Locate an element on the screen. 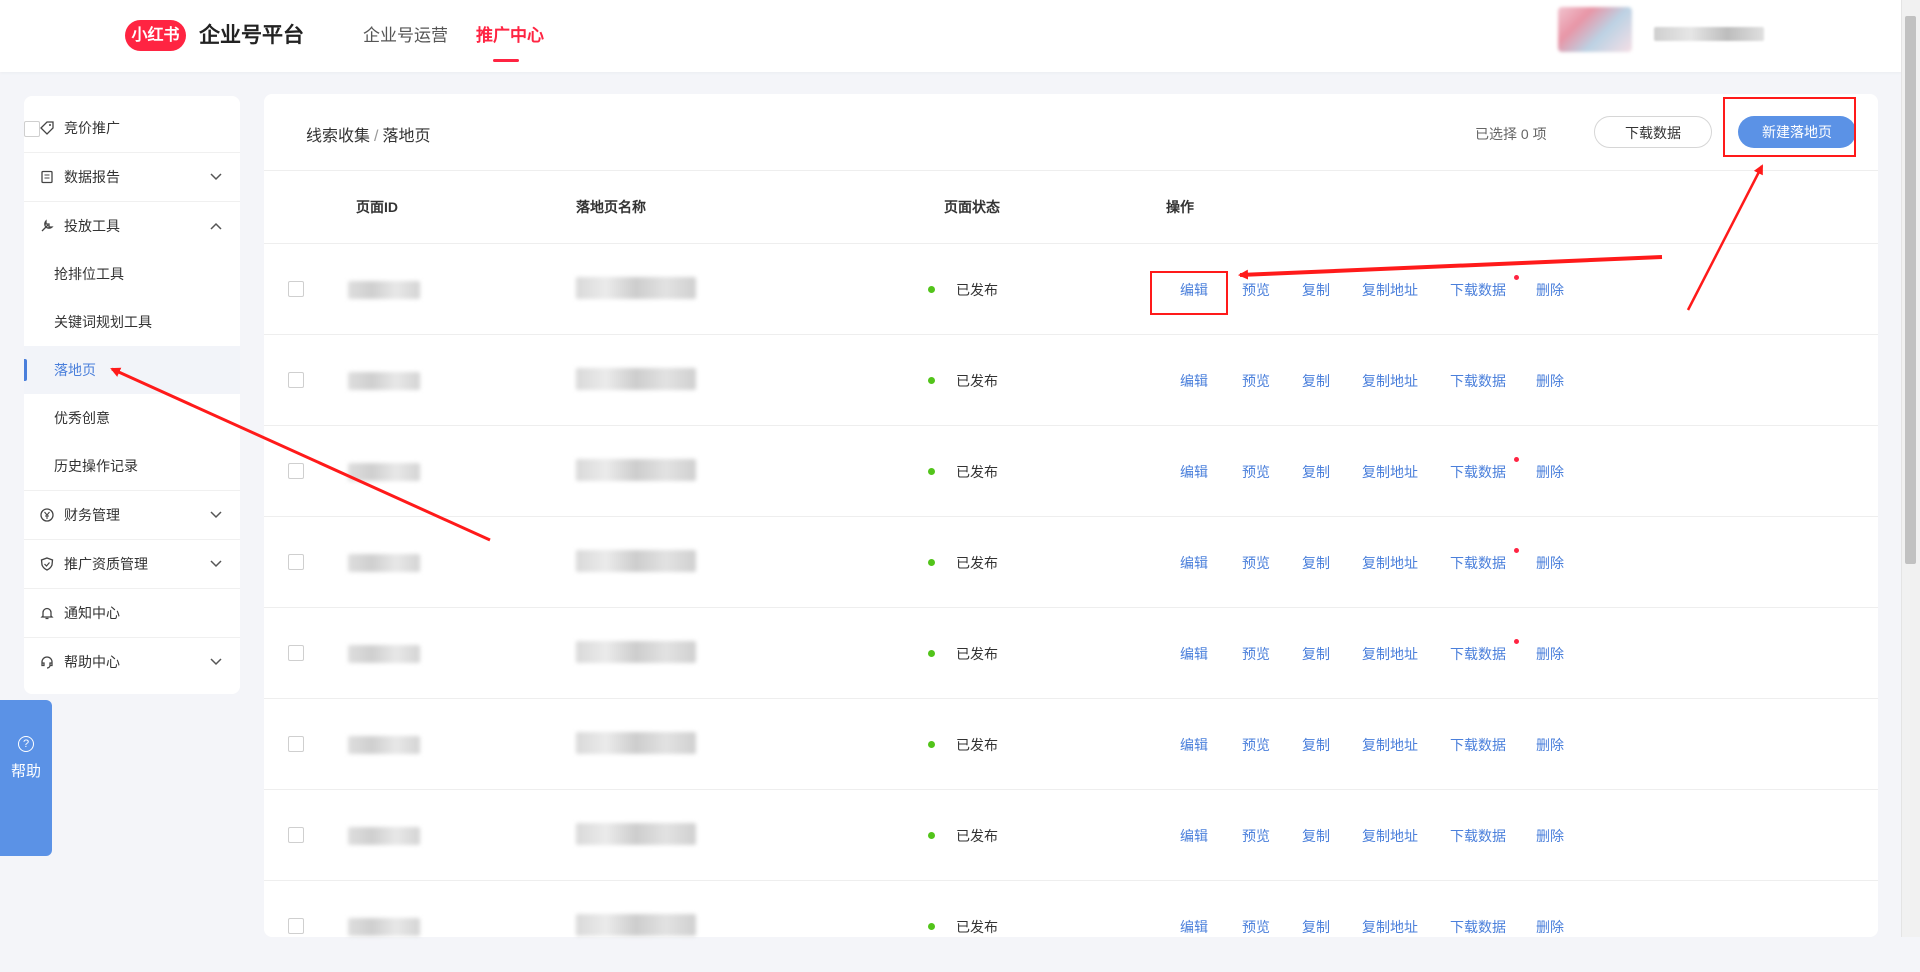  sidebar-item-help-center: 帮助中心 is located at coordinates (132, 662).